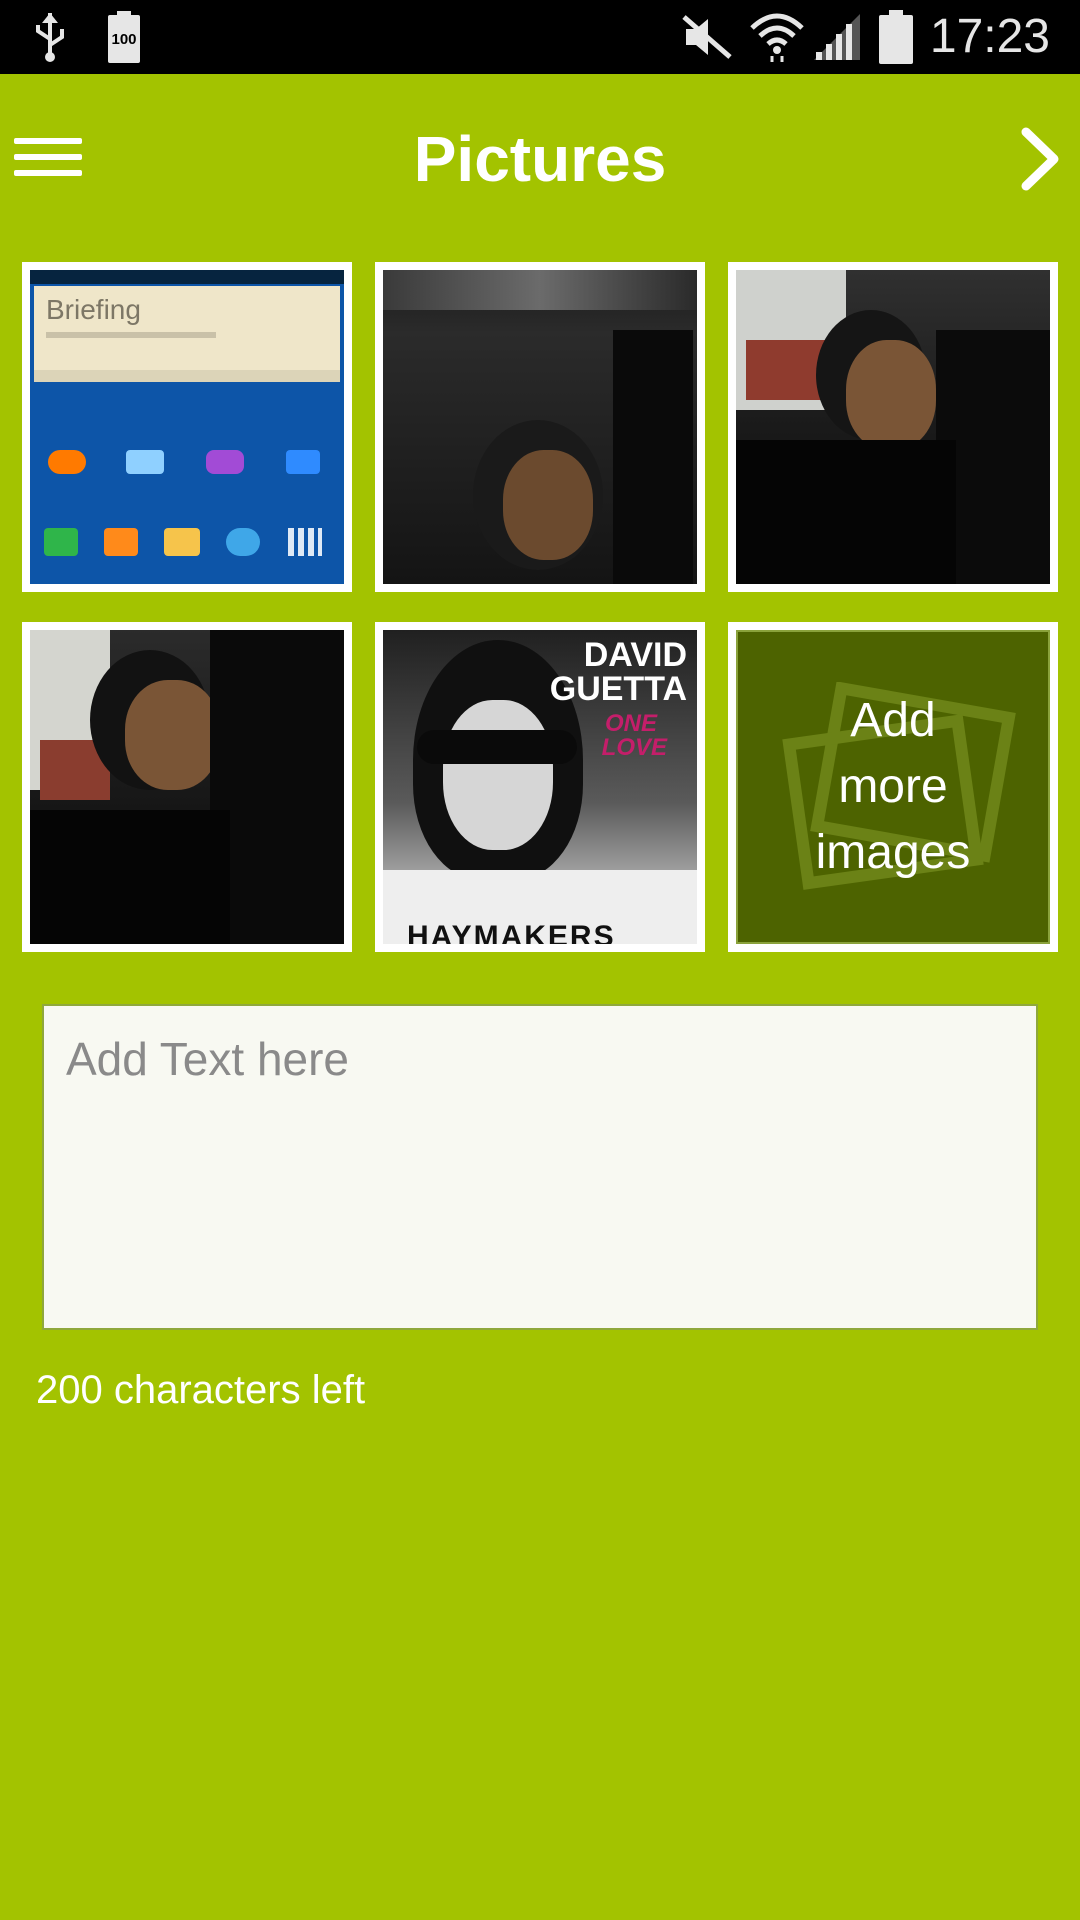 The height and width of the screenshot is (1920, 1080). What do you see at coordinates (893, 852) in the screenshot?
I see `add-label-line-3: images` at bounding box center [893, 852].